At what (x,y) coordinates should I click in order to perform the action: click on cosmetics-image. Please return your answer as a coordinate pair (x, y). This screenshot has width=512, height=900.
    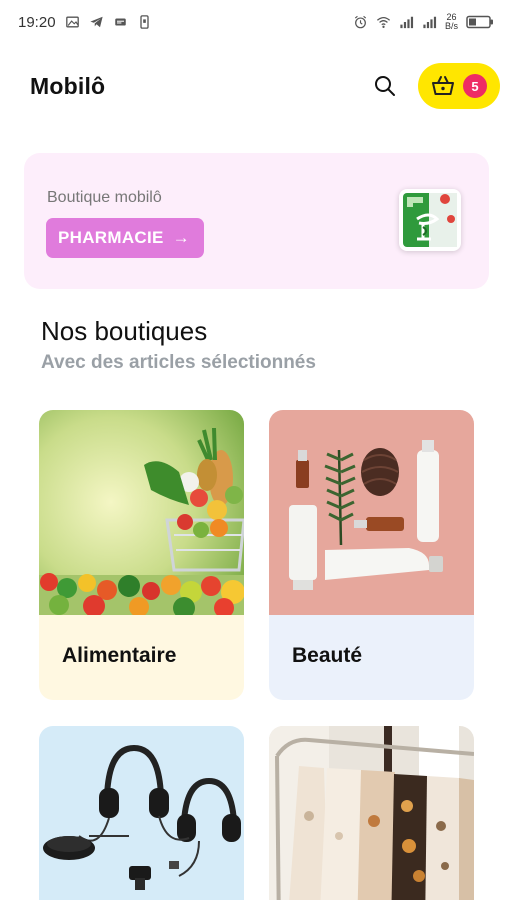
    Looking at the image, I should click on (371, 512).